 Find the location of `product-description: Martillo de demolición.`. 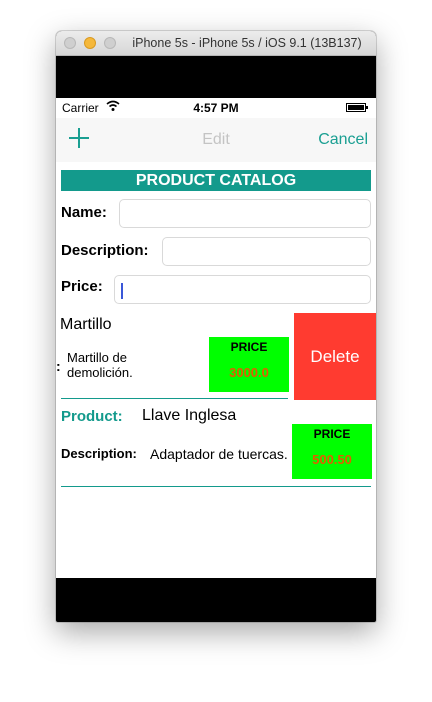

product-description: Martillo de demolición. is located at coordinates (100, 365).